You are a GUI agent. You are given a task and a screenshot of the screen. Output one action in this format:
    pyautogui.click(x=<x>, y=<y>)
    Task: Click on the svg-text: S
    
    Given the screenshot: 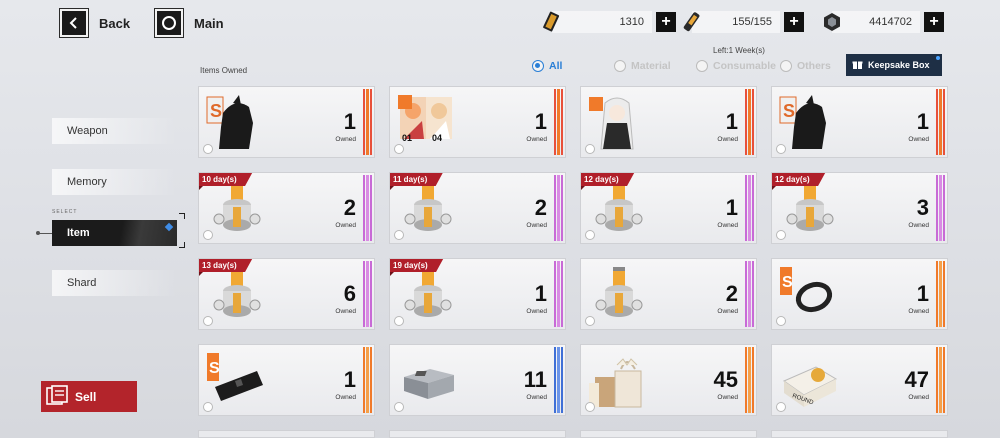 What is the action you would take?
    pyautogui.click(x=789, y=111)
    